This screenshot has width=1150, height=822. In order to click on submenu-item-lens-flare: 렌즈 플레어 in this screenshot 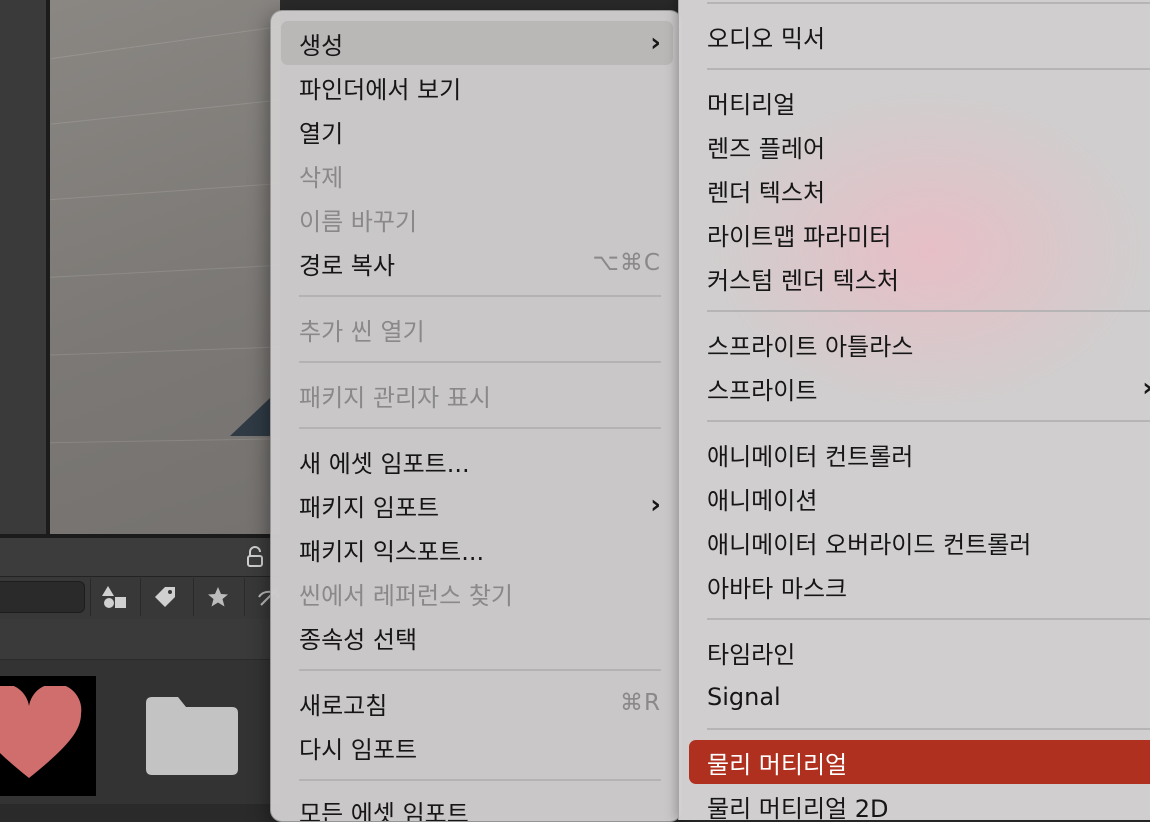, I will do `click(919, 146)`.